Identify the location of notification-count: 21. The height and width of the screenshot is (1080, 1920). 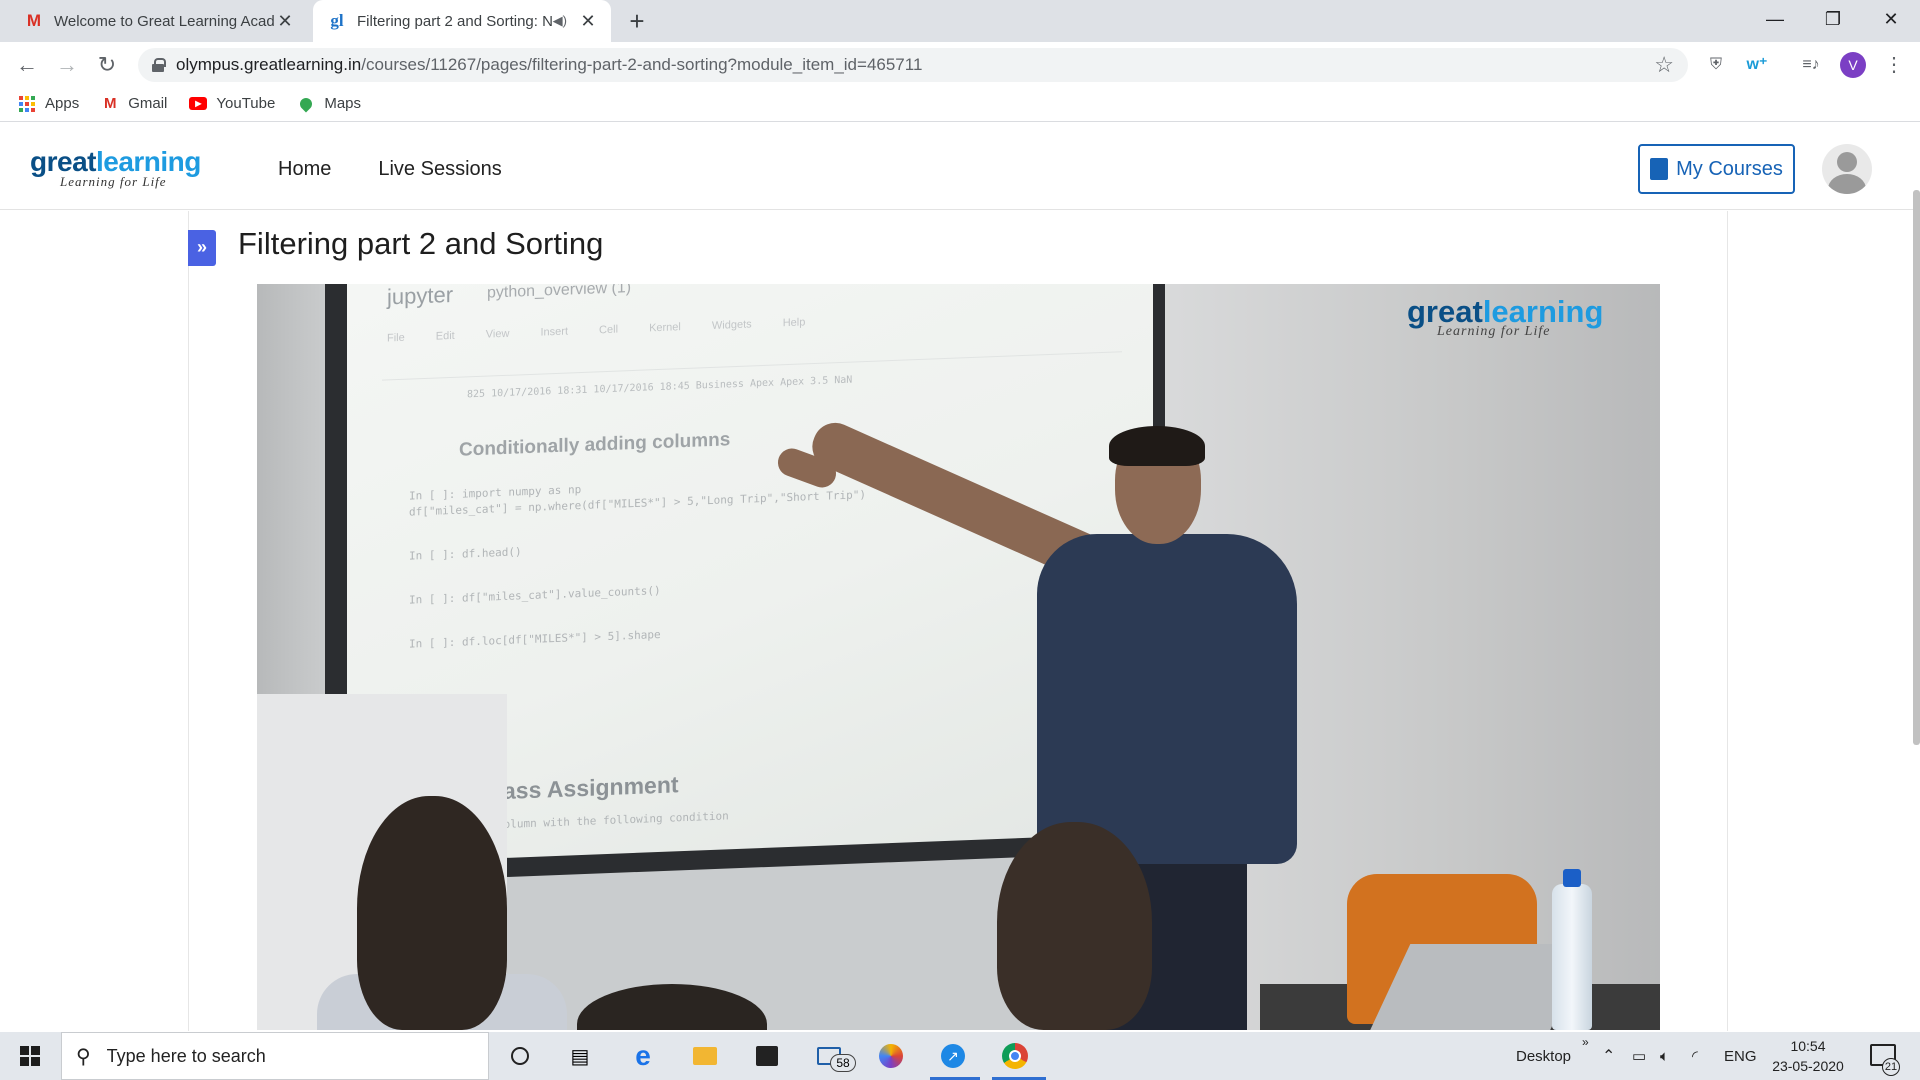
(1891, 1067).